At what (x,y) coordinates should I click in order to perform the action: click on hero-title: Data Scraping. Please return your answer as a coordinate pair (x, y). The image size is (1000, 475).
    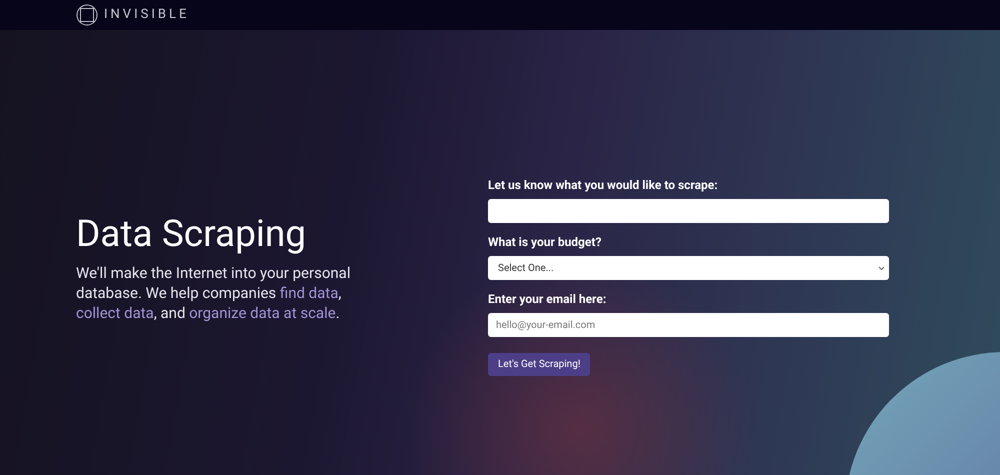
    Looking at the image, I should click on (192, 235).